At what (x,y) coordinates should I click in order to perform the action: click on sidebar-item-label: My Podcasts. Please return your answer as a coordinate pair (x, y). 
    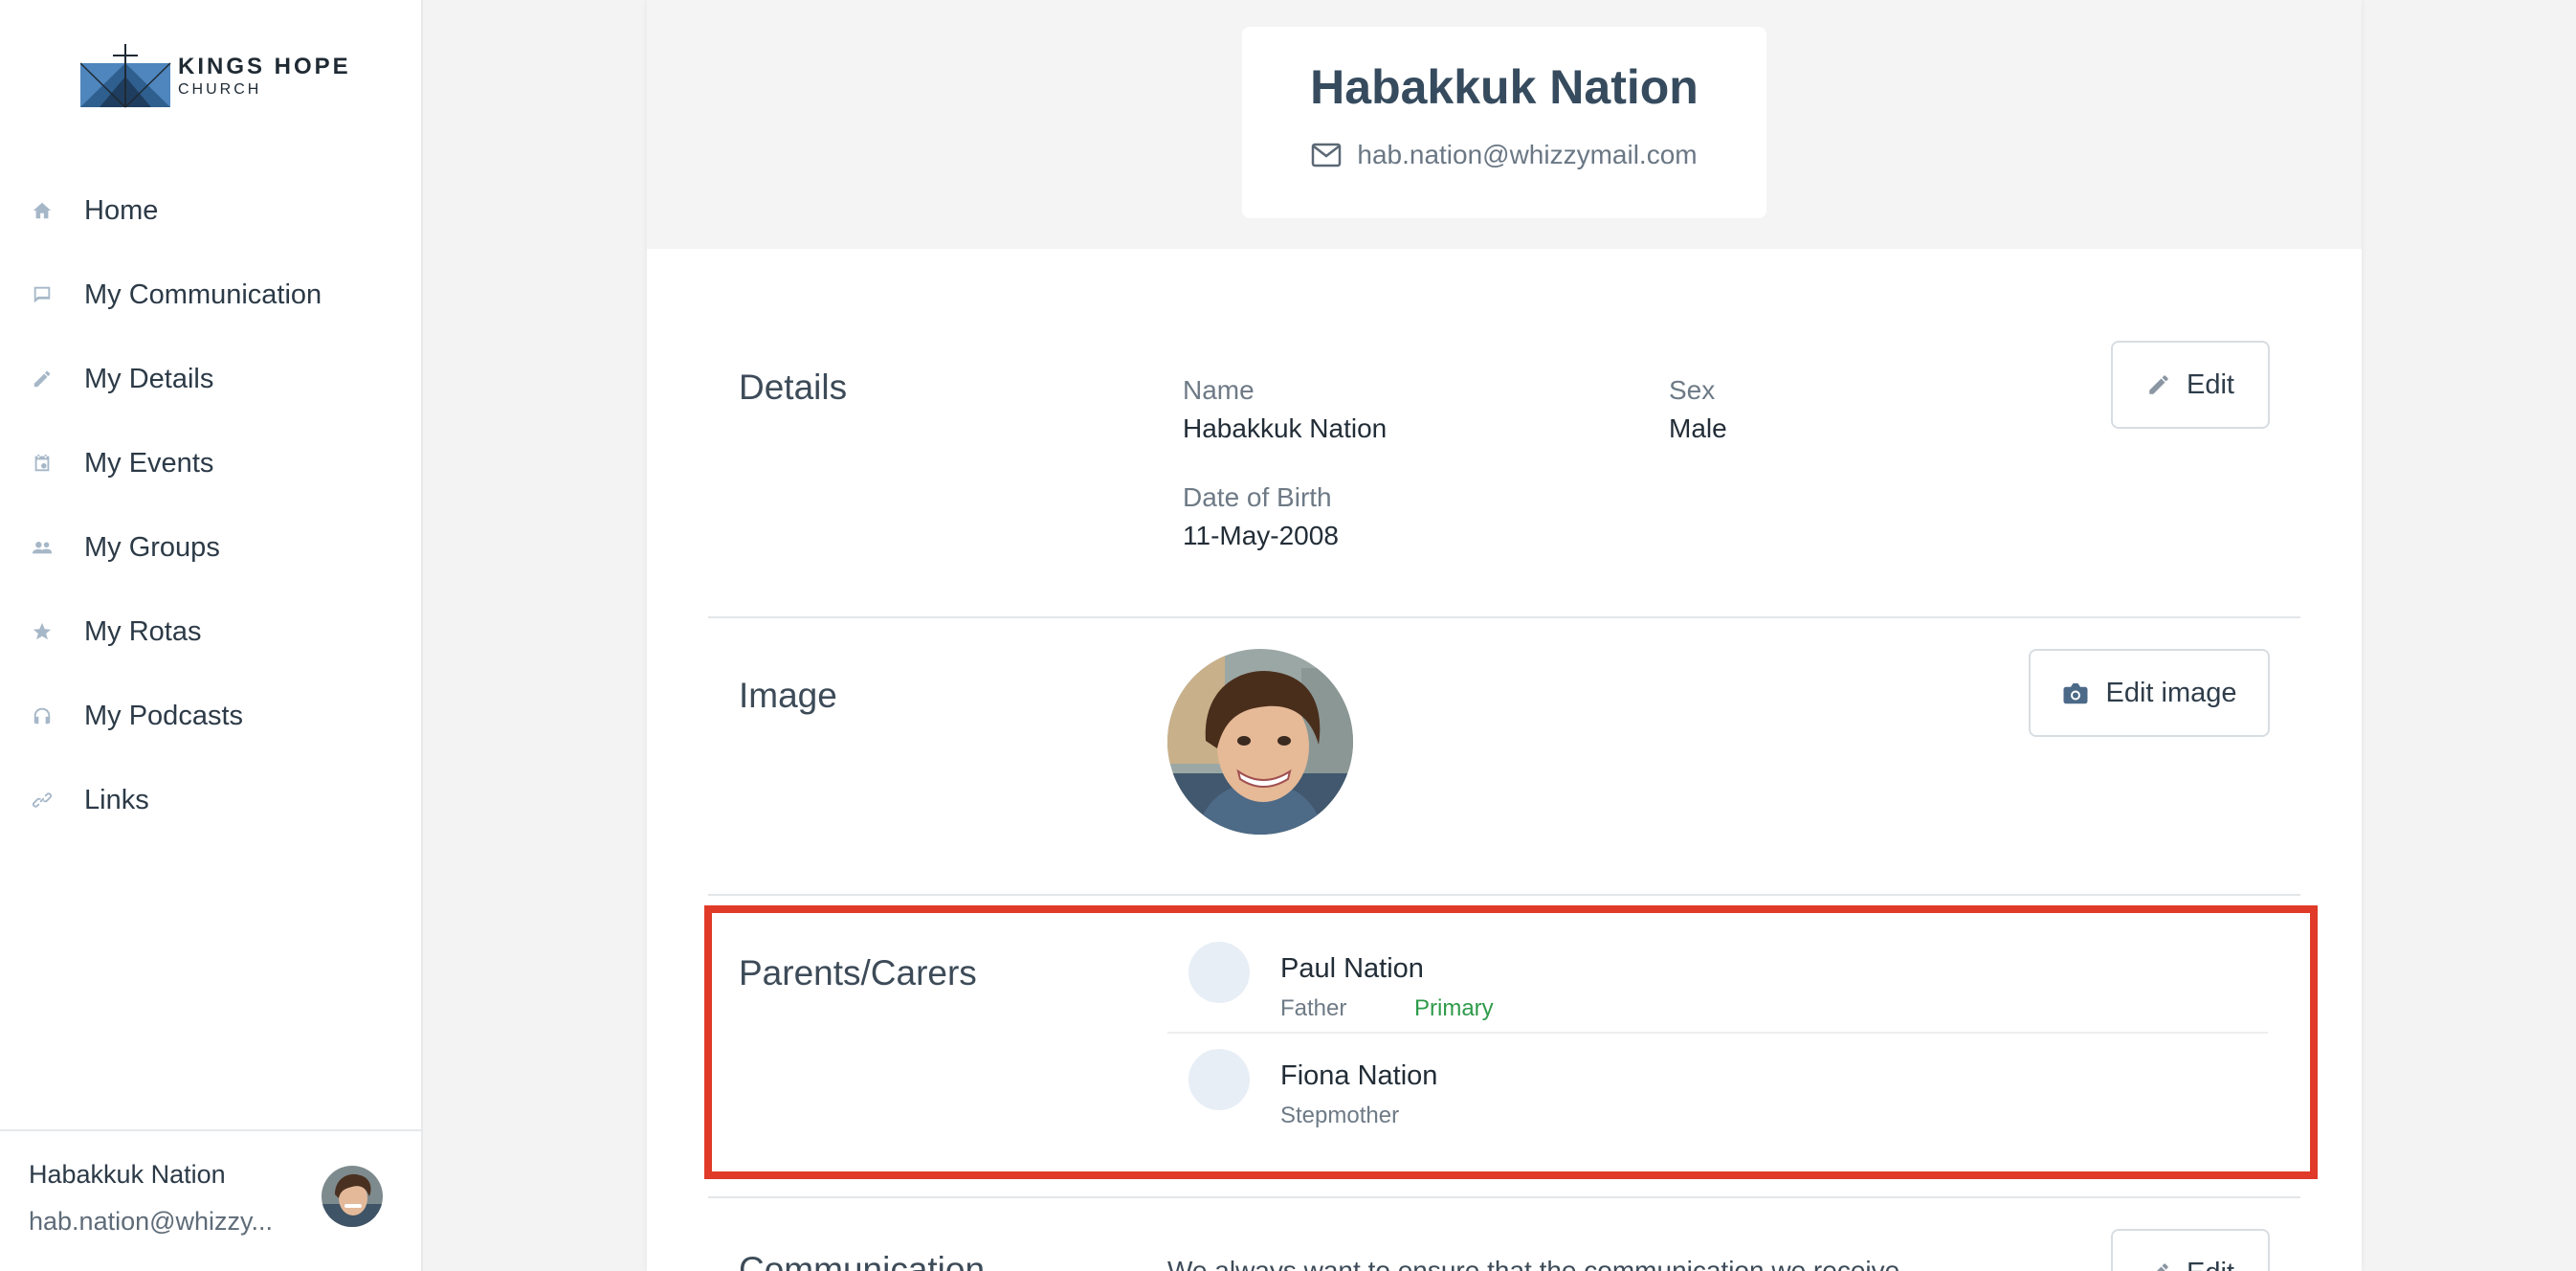
    Looking at the image, I should click on (163, 715).